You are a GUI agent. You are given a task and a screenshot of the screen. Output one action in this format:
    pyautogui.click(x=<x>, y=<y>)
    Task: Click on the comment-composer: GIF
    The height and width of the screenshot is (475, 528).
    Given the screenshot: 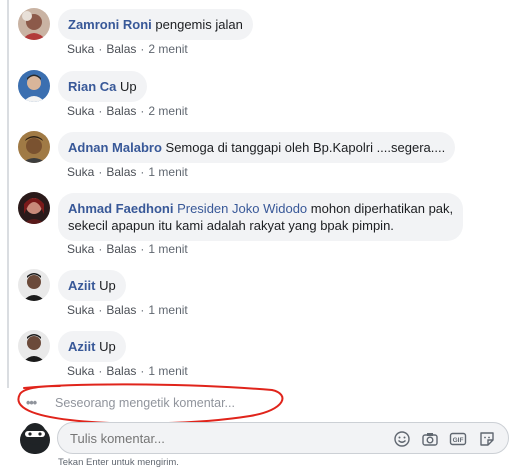 What is the action you would take?
    pyautogui.click(x=283, y=438)
    